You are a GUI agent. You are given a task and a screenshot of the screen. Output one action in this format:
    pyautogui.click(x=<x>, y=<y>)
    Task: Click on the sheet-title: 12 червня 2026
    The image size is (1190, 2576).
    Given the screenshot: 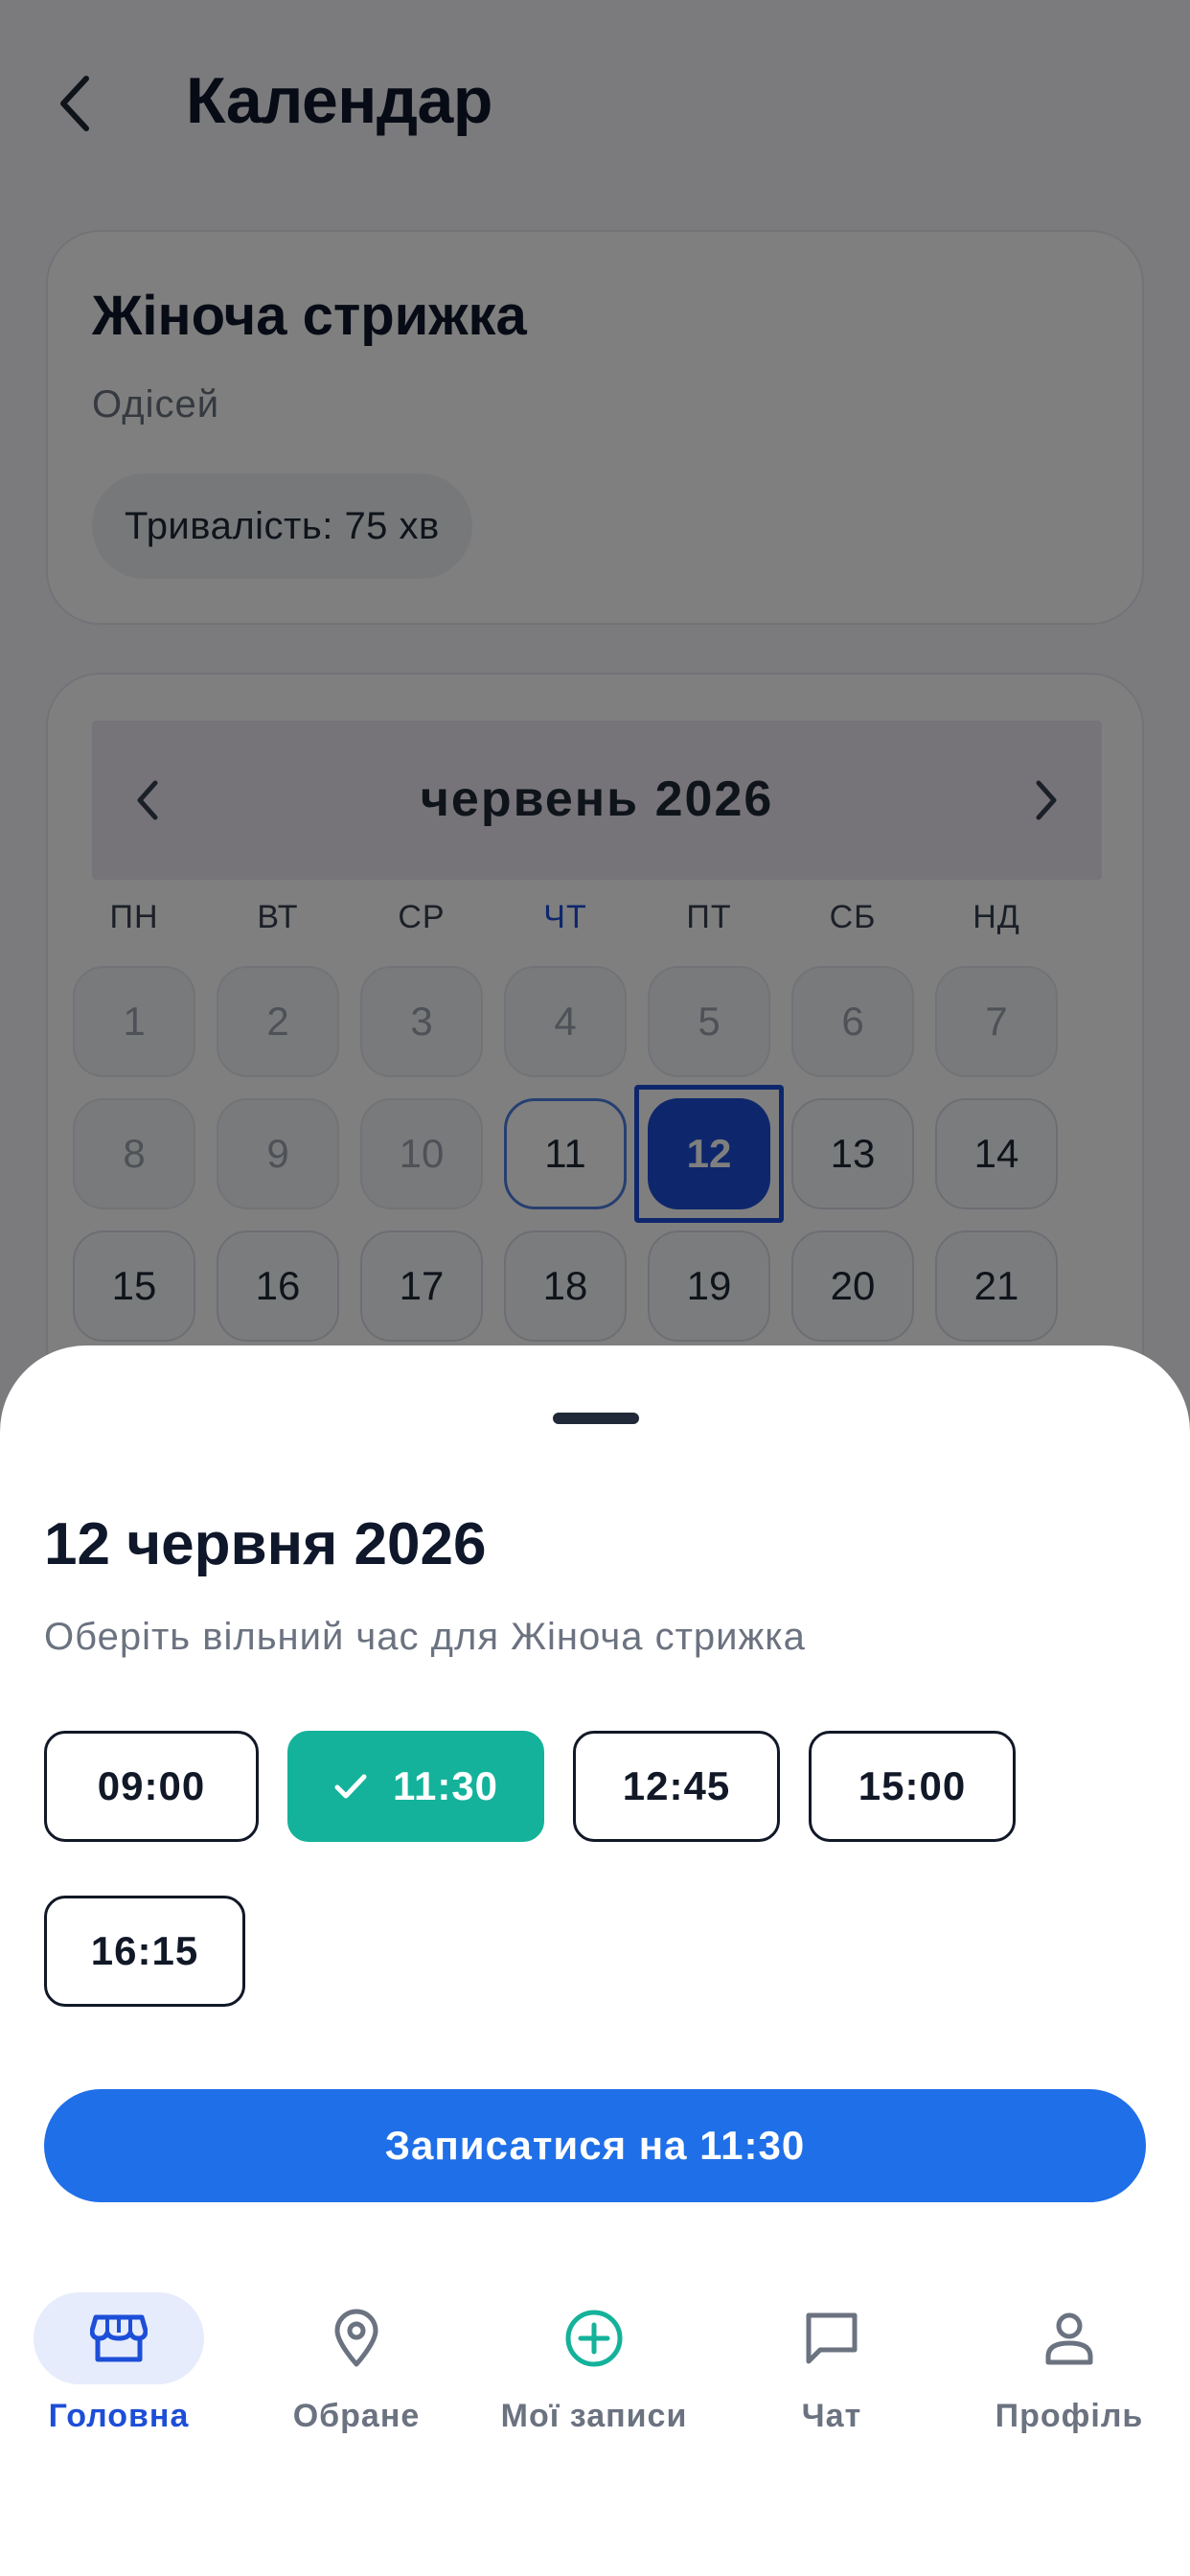 What is the action you would take?
    pyautogui.click(x=265, y=1544)
    